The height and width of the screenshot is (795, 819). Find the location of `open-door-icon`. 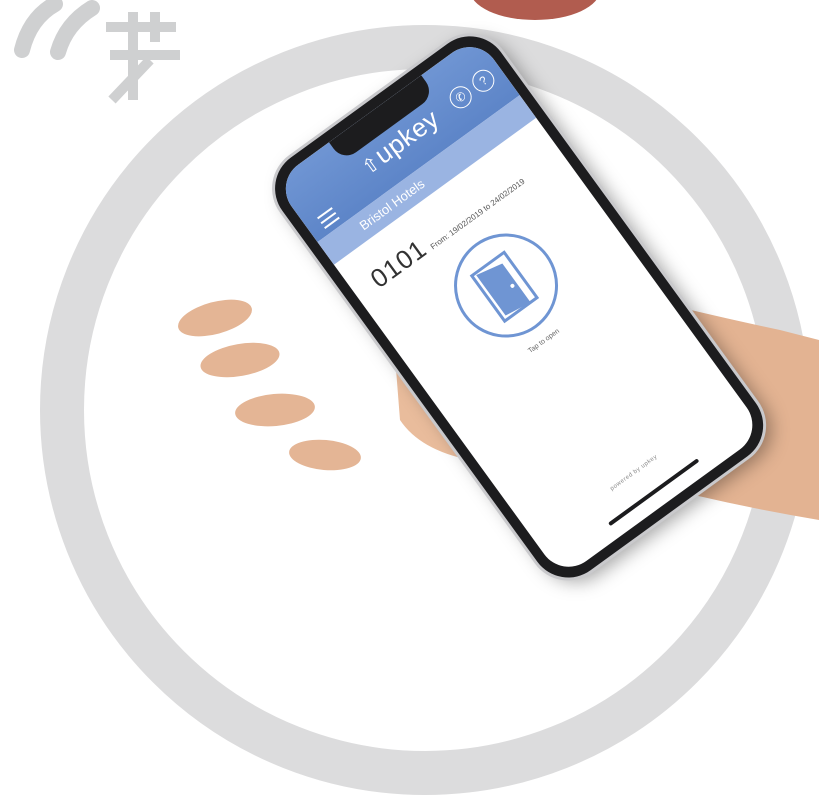

open-door-icon is located at coordinates (504, 287).